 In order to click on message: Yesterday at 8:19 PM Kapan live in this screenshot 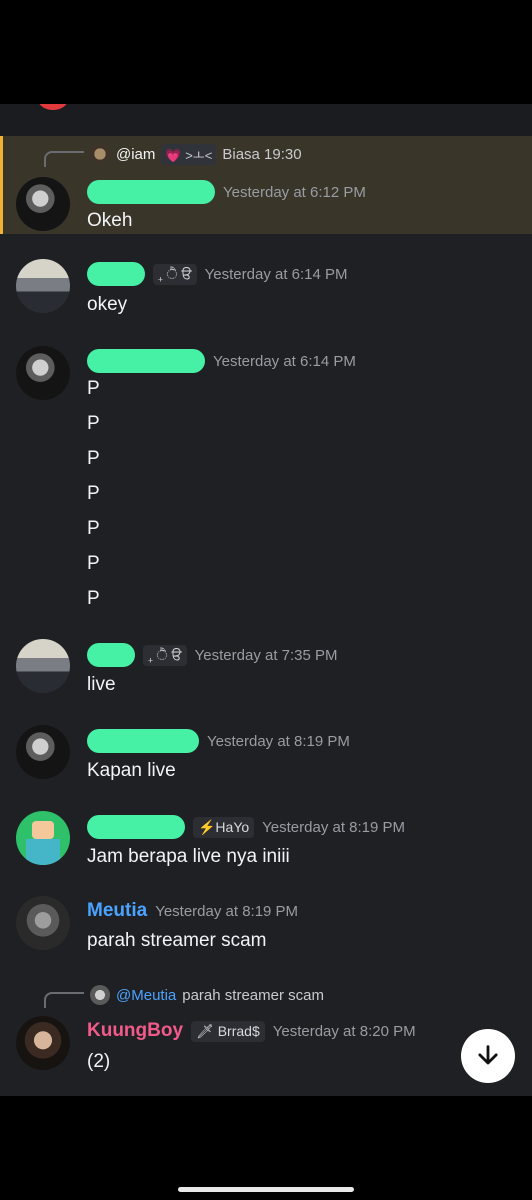, I will do `click(266, 756)`.